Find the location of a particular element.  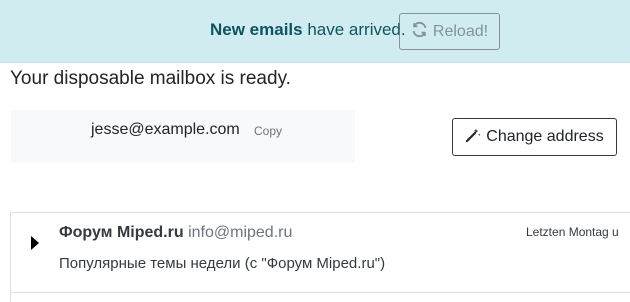

reload-label: Reload! is located at coordinates (460, 31).